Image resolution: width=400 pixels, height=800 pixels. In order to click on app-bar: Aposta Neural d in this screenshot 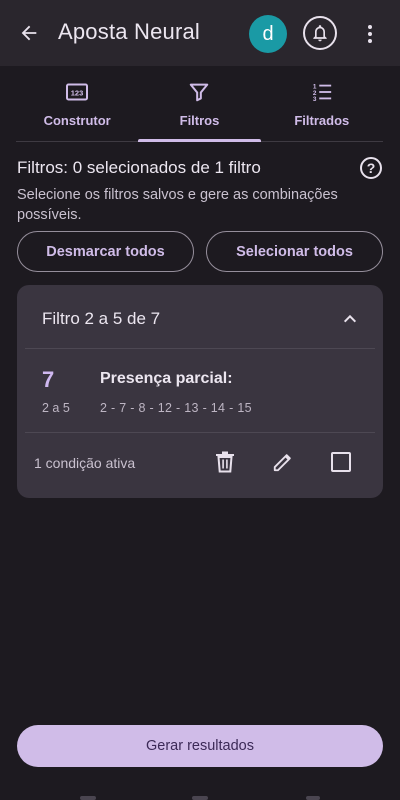, I will do `click(200, 33)`.